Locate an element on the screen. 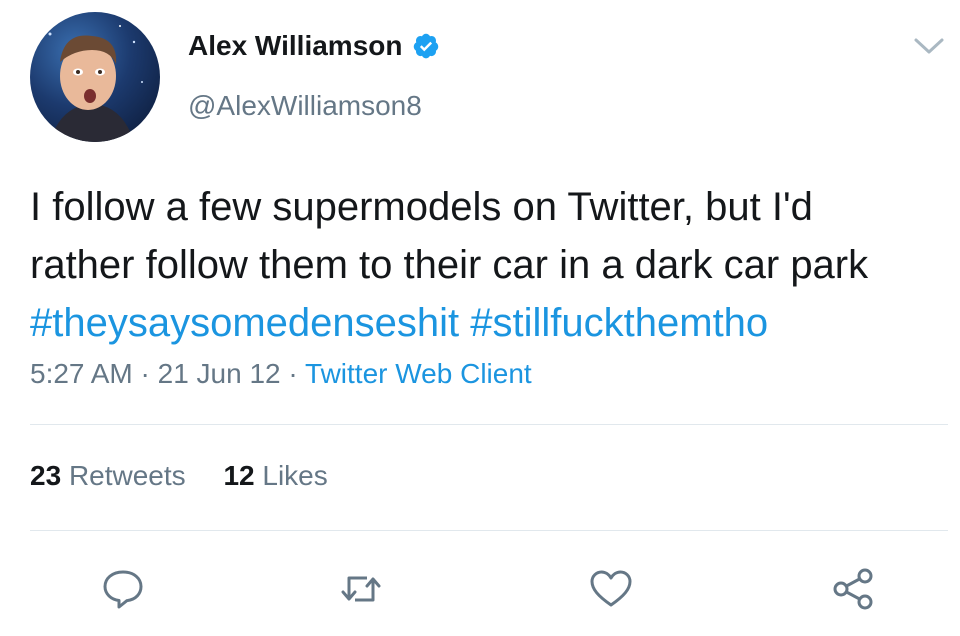 The height and width of the screenshot is (636, 960). user-name-row: Alex Williamson is located at coordinates (314, 46).